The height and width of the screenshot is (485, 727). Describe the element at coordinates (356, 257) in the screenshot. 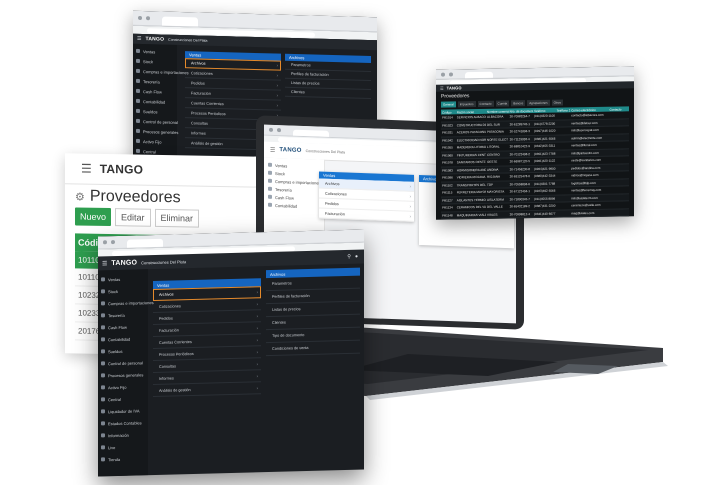

I see `user-icon: ●` at that location.